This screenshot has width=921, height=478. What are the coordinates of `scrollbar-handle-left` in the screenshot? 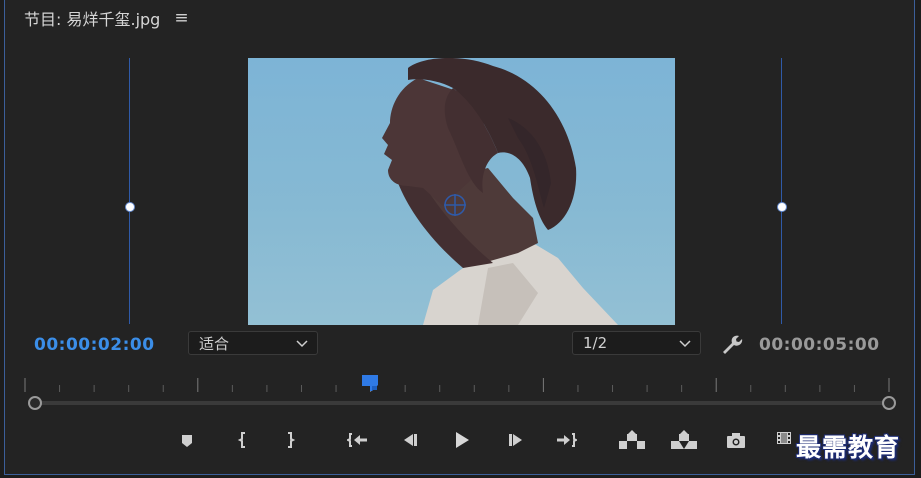 It's located at (35, 403).